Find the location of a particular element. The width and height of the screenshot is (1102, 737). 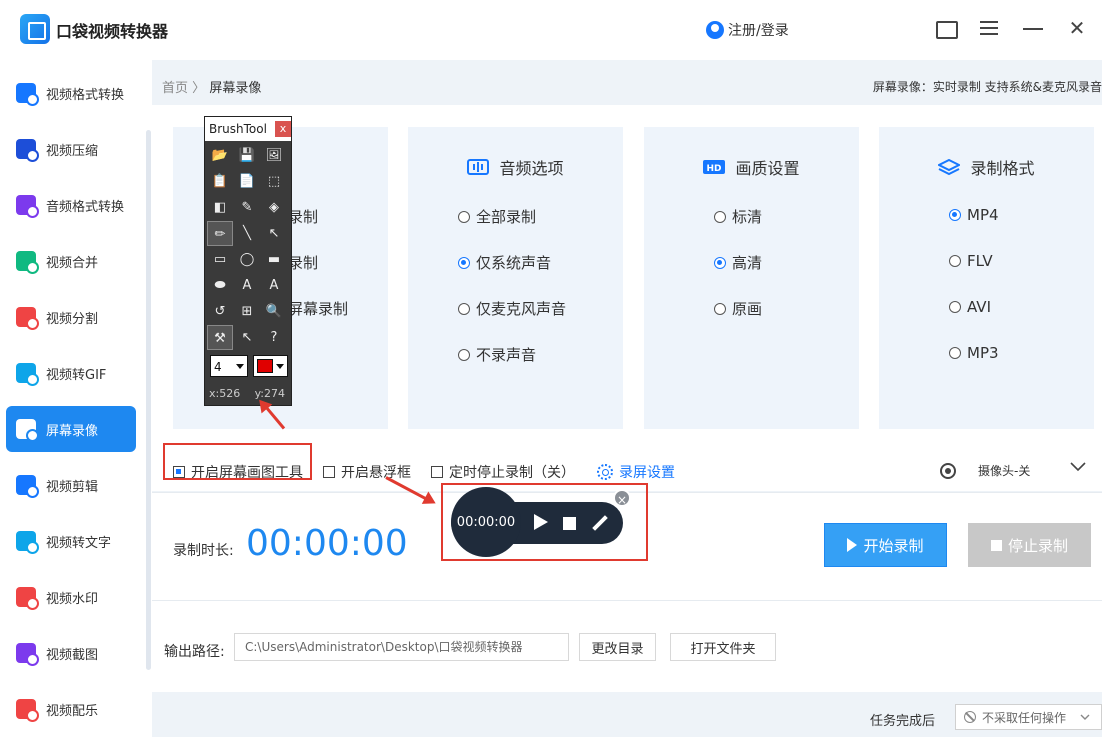

brushtool-tool-icon: ⬚ is located at coordinates (274, 181).